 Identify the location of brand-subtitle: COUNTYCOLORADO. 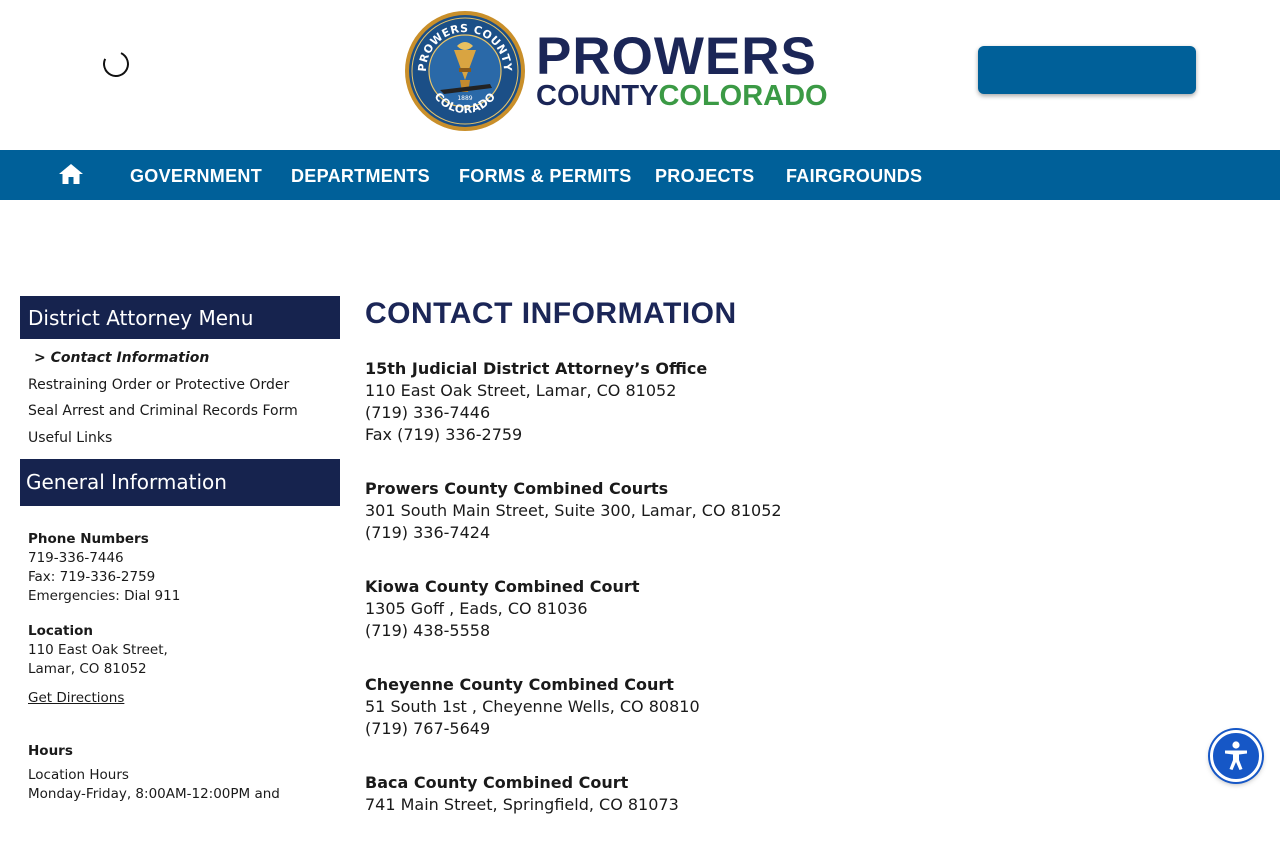
(682, 96).